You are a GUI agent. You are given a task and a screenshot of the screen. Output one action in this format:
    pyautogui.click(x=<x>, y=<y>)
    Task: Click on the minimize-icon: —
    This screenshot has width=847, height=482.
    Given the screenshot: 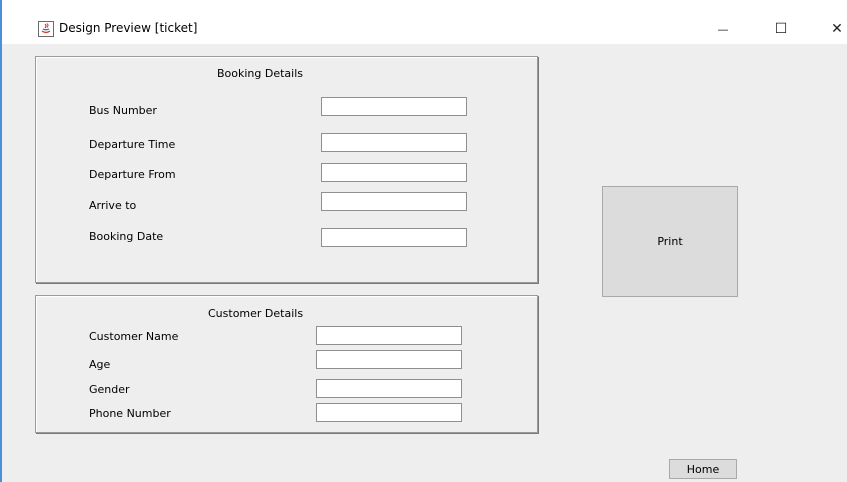 What is the action you would take?
    pyautogui.click(x=723, y=29)
    